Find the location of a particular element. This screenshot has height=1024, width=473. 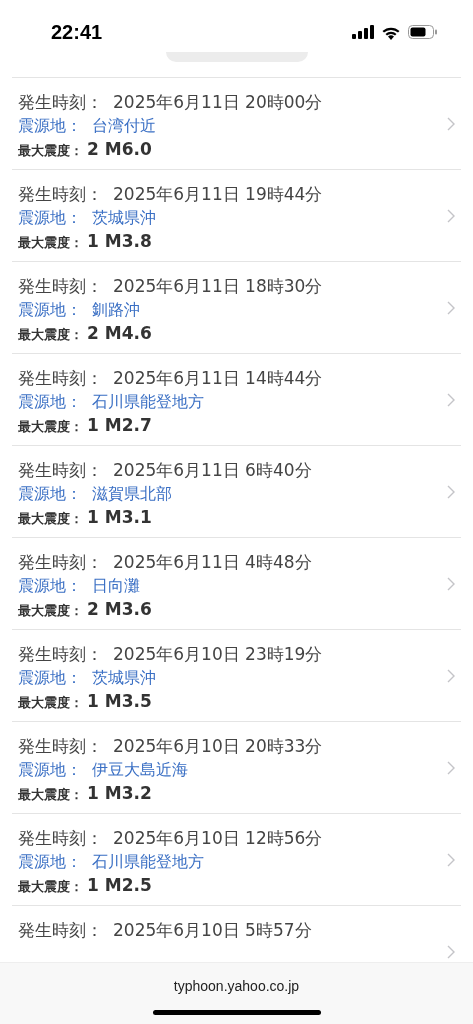

quake-item: 発生時刻： 2025年6月11日 18時30分 震源地： 釧路沖 最大震度： 2 M4.6 is located at coordinates (236, 308).